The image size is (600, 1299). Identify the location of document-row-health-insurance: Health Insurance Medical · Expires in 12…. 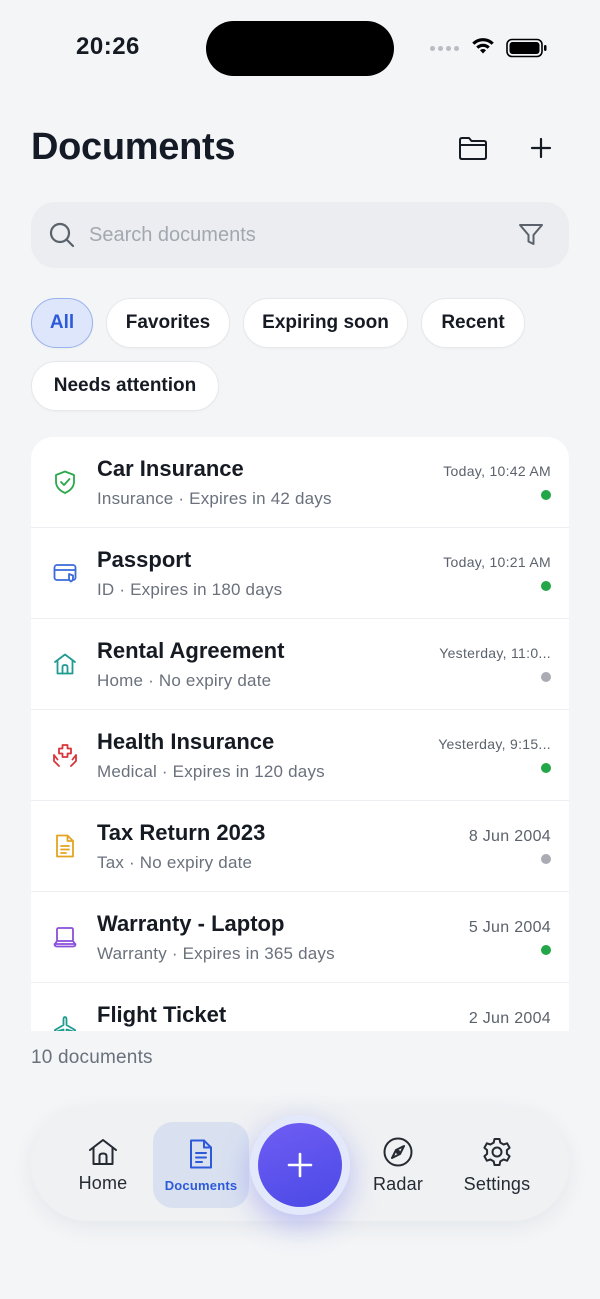
(300, 755).